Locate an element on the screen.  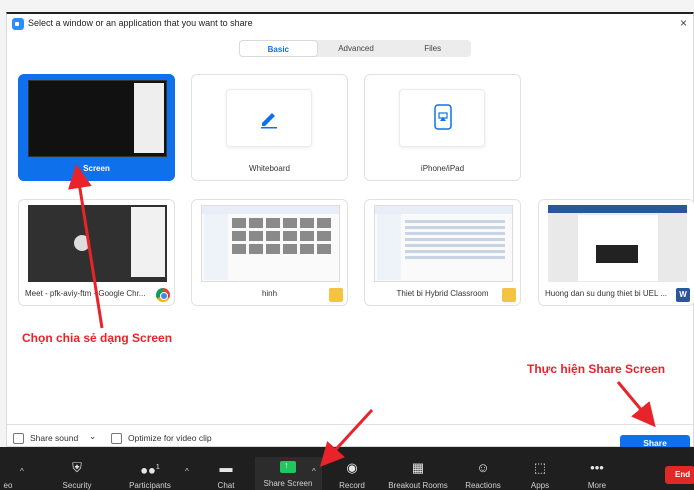
share-window-word-document: Huong dan su dung thiet bi UEL ... W is located at coordinates (616, 252).